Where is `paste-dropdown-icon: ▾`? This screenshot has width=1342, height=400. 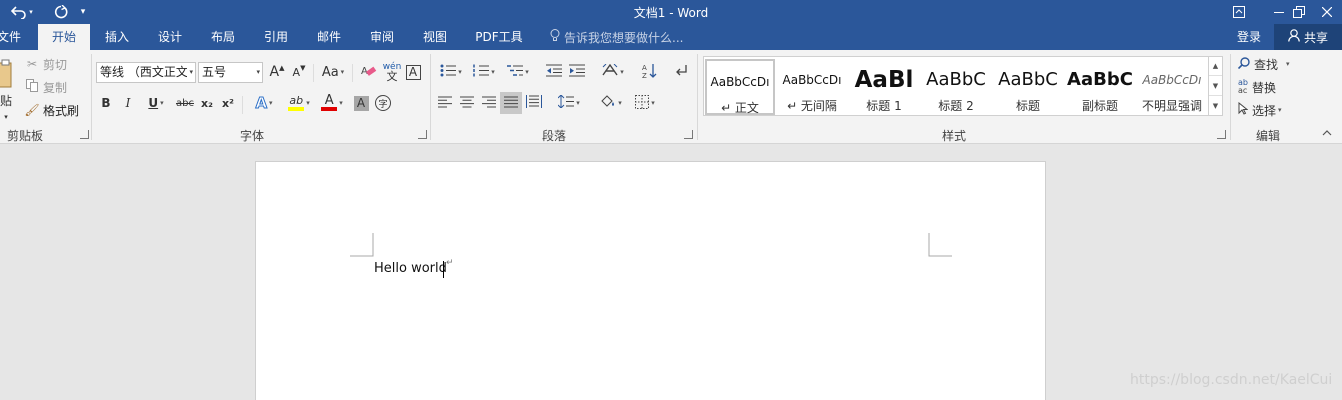 paste-dropdown-icon: ▾ is located at coordinates (6, 117).